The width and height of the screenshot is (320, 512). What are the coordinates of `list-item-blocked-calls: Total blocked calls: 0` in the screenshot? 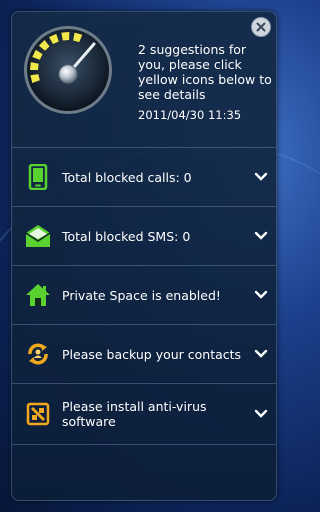 It's located at (144, 176).